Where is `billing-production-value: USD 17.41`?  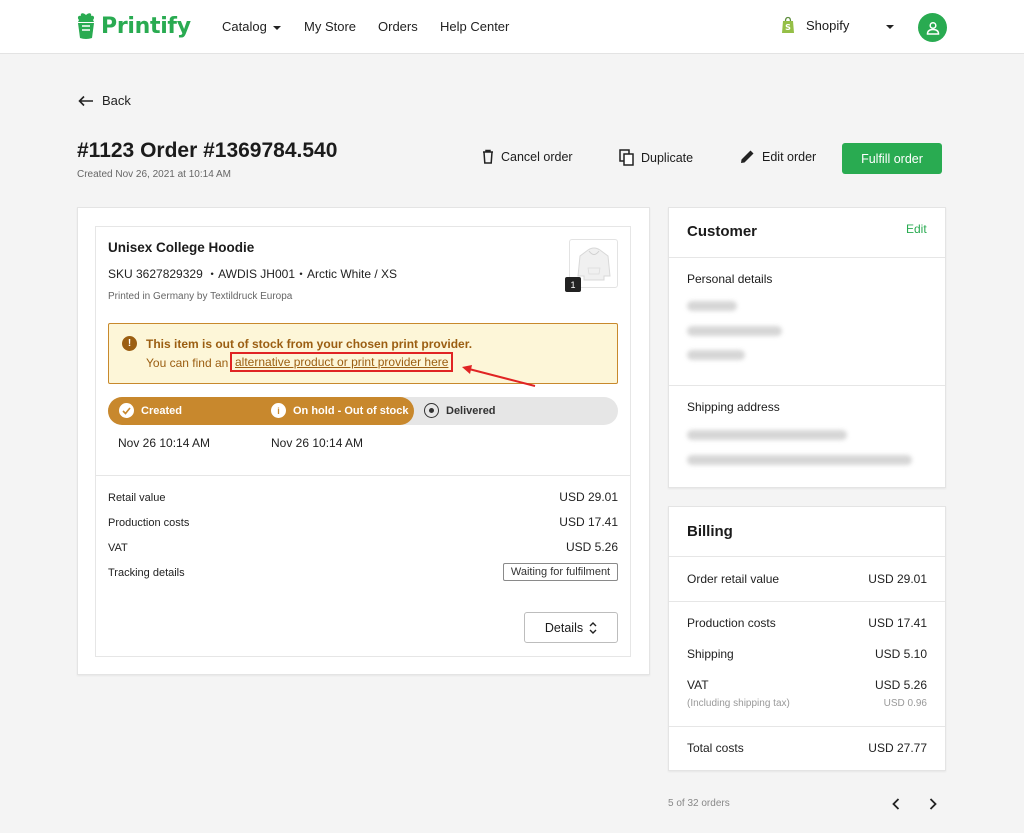 billing-production-value: USD 17.41 is located at coordinates (897, 623).